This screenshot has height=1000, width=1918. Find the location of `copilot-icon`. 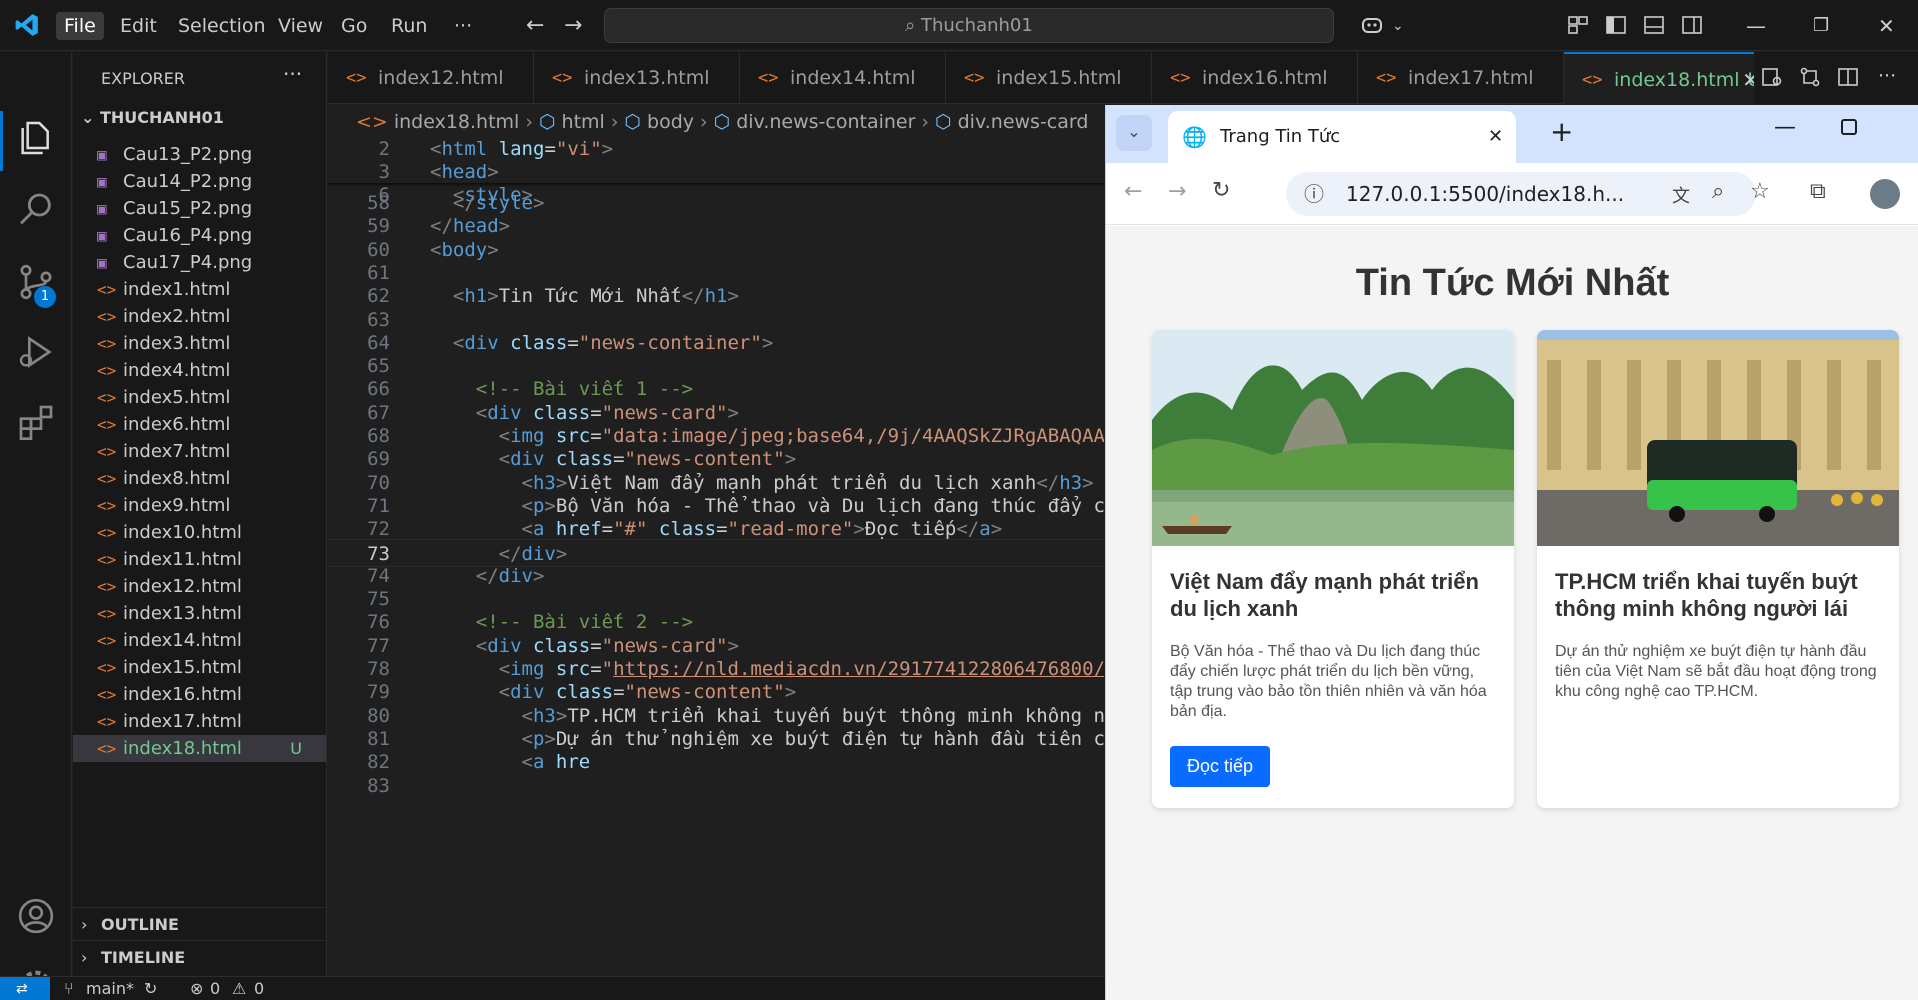

copilot-icon is located at coordinates (1372, 25).